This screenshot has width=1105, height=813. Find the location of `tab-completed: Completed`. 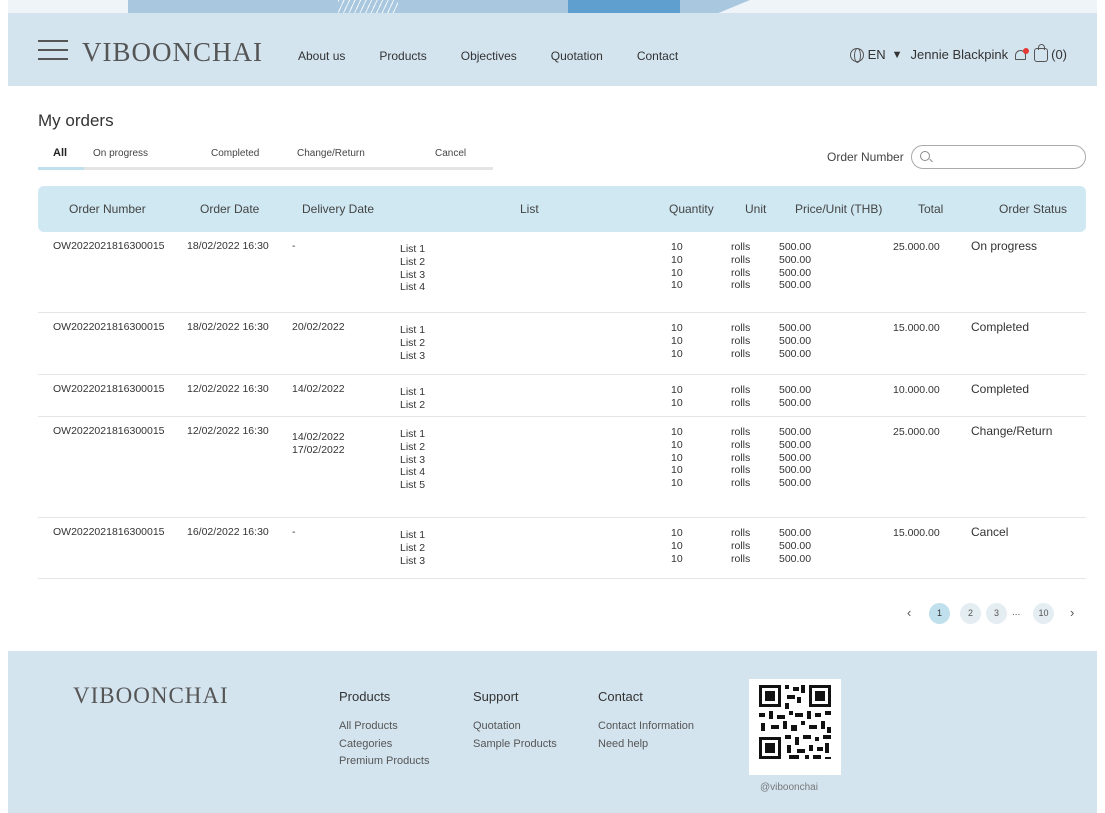

tab-completed: Completed is located at coordinates (235, 153).